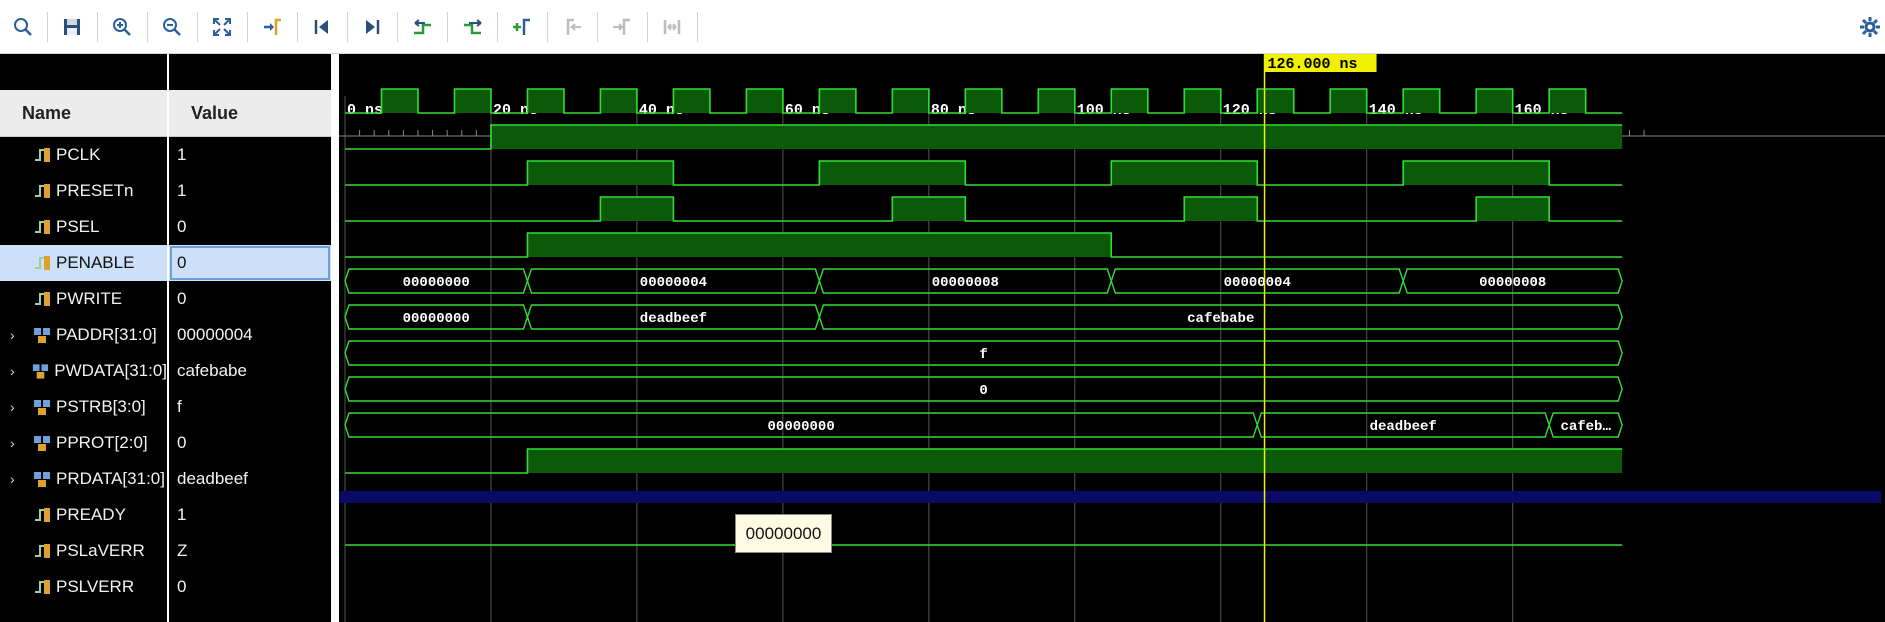 The height and width of the screenshot is (622, 1885). Describe the element at coordinates (365, 110) in the screenshot. I see `time-tick-label: 0 ns` at that location.